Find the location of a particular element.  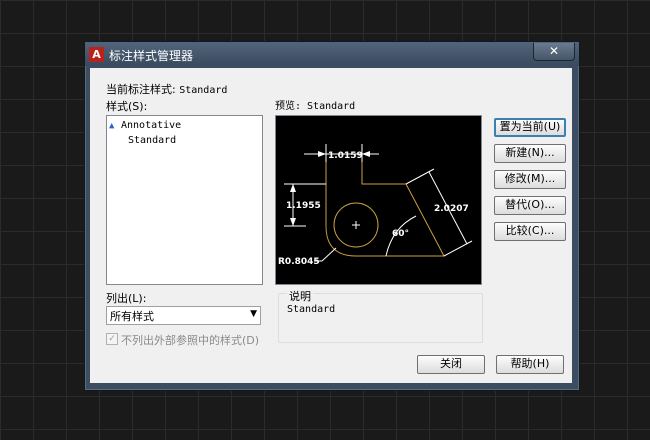

annotative-icon: ▲ is located at coordinates (112, 126).